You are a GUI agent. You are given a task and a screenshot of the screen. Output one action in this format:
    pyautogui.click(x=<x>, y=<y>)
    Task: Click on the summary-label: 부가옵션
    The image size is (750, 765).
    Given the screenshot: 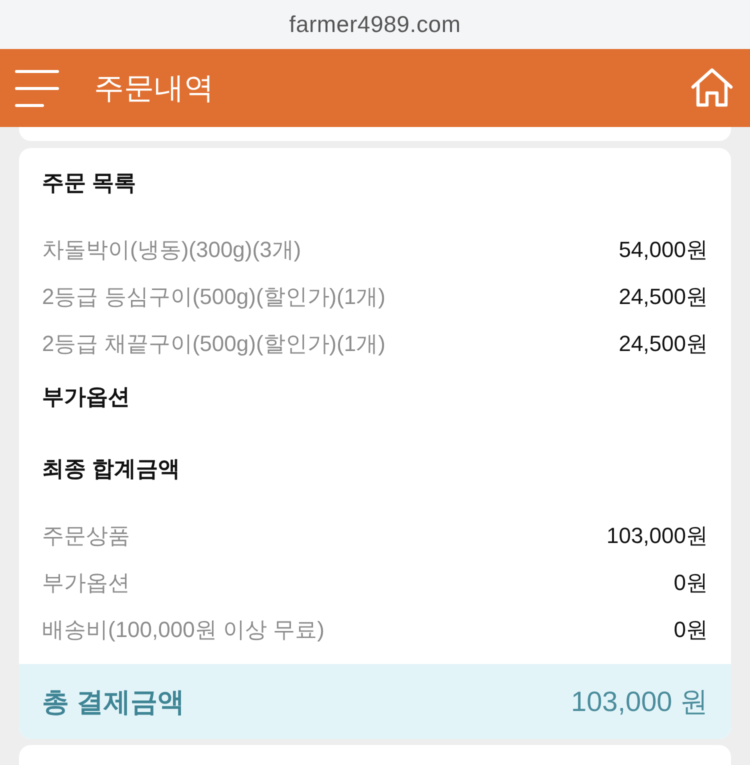 What is the action you would take?
    pyautogui.click(x=86, y=582)
    